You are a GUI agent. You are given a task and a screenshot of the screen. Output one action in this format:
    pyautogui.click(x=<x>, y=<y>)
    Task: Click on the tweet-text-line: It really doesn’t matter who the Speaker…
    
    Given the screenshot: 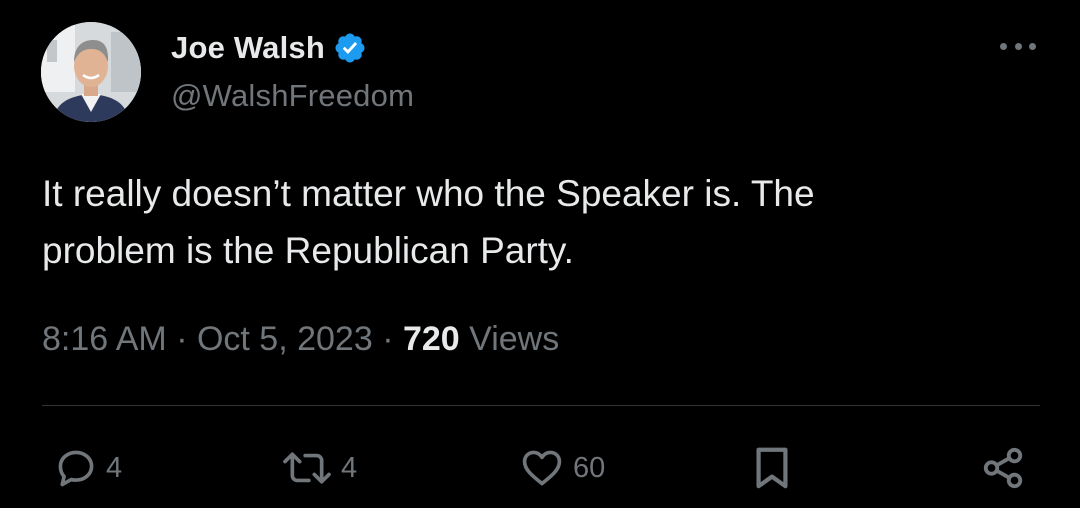 What is the action you would take?
    pyautogui.click(x=428, y=193)
    